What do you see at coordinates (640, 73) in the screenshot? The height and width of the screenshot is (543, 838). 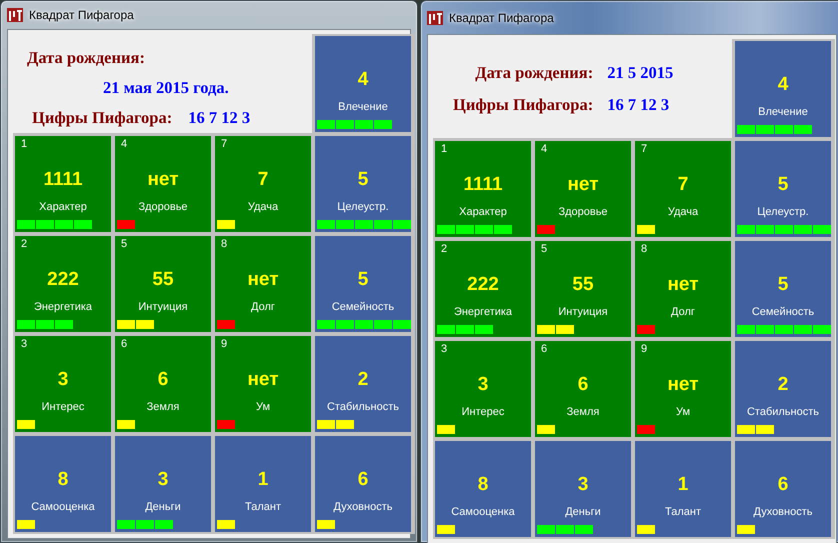 I see `birth-value: 21 5 2015` at bounding box center [640, 73].